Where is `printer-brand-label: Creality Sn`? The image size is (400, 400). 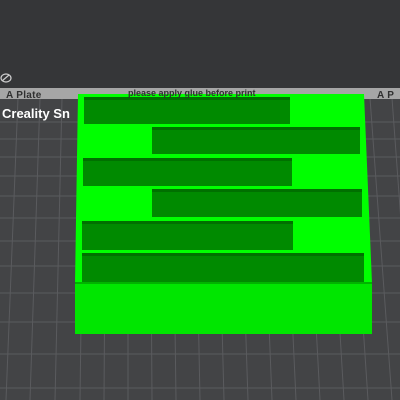
printer-brand-label: Creality Sn is located at coordinates (36, 113).